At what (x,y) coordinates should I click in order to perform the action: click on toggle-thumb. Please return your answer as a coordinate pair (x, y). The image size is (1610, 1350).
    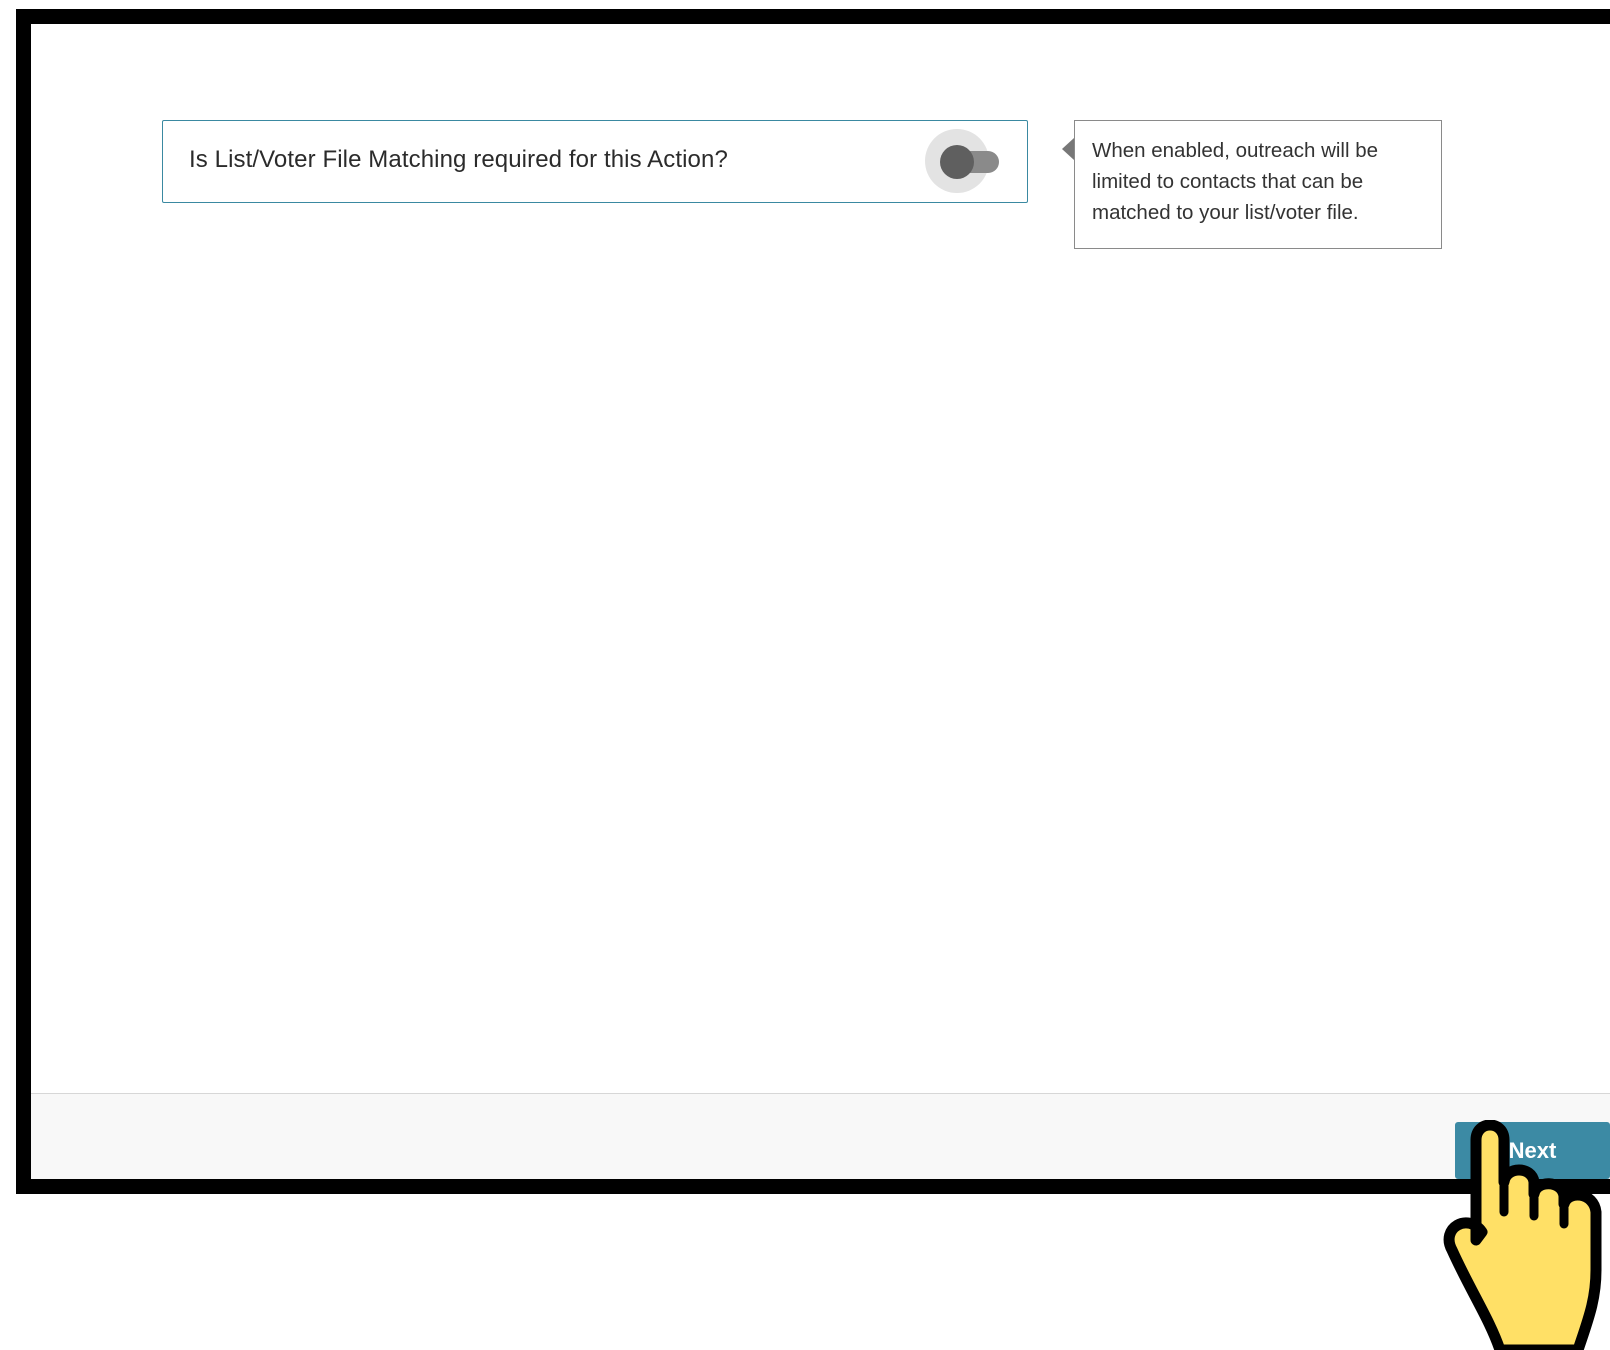
    Looking at the image, I should click on (957, 162).